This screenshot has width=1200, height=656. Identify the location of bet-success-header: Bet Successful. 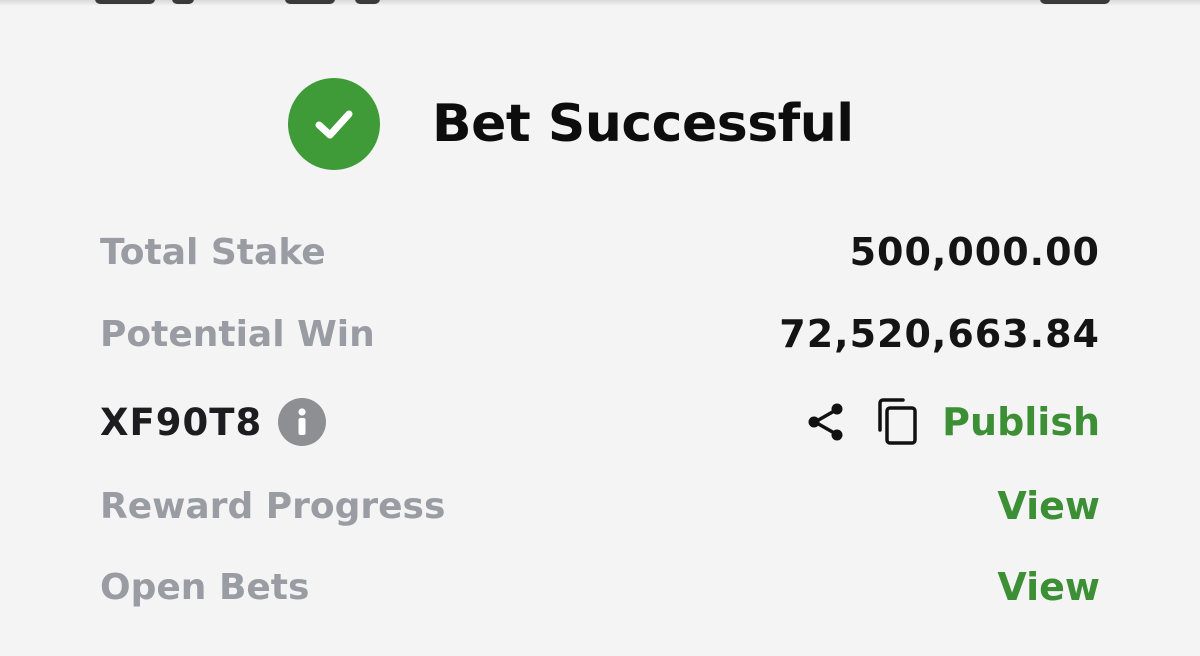
(571, 124).